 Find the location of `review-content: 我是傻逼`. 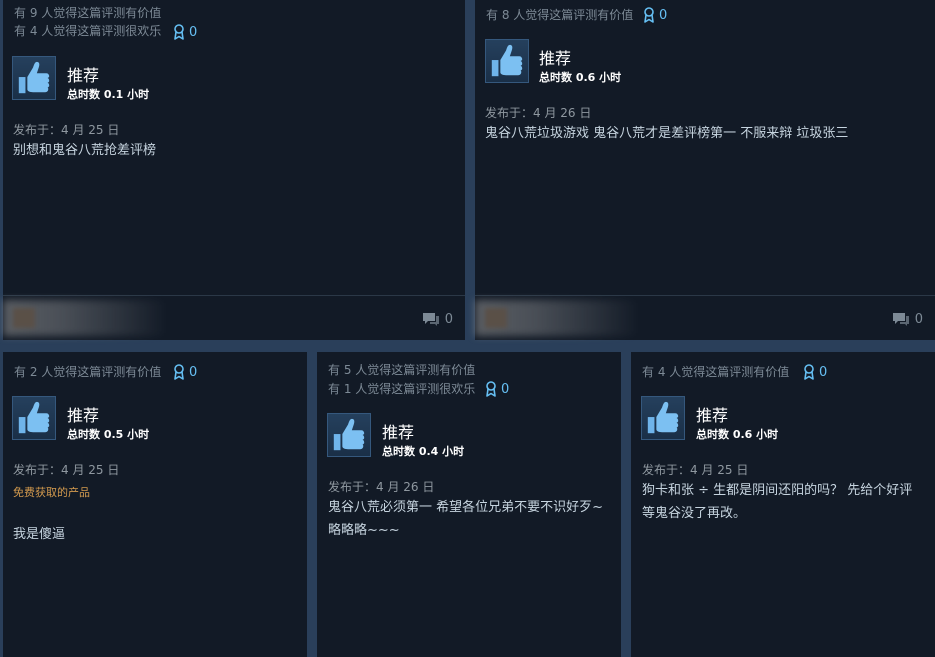

review-content: 我是傻逼 is located at coordinates (39, 534).